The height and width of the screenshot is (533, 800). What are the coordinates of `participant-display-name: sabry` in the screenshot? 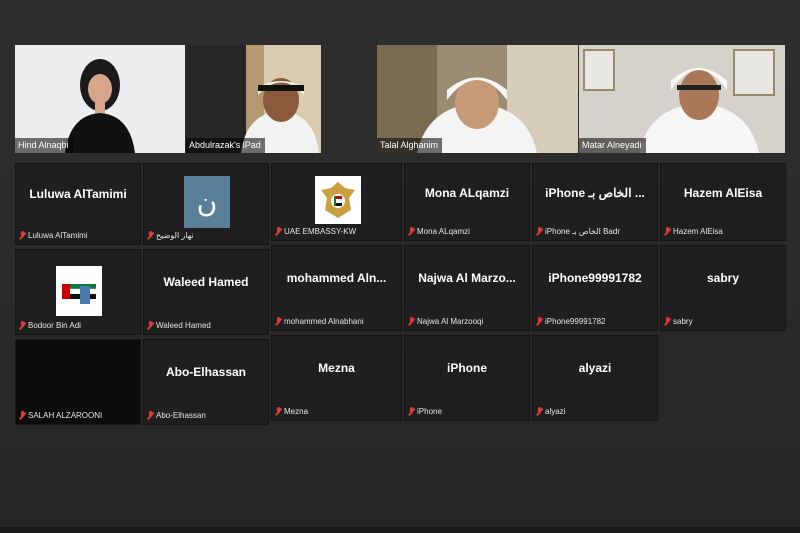 It's located at (723, 277).